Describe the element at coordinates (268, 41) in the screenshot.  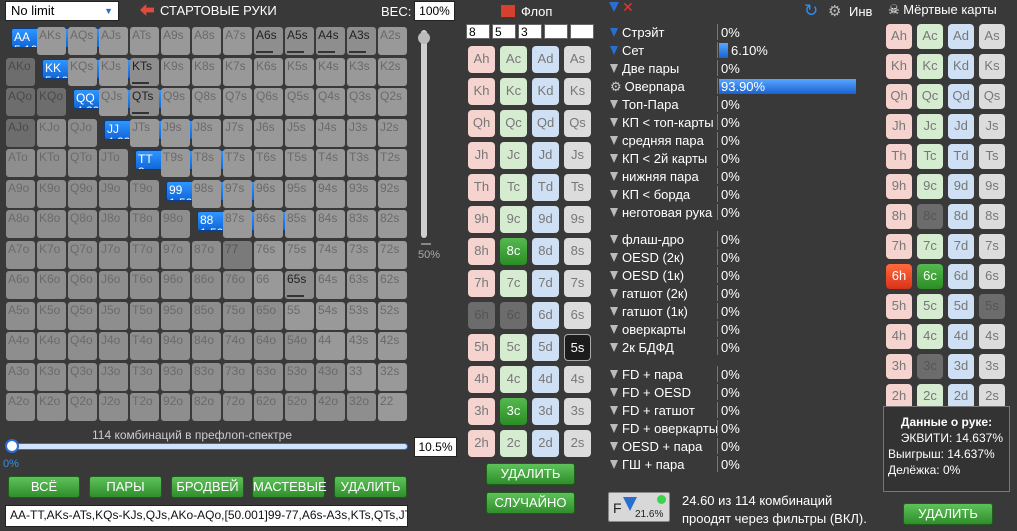
I see `hand-cell: A6s` at that location.